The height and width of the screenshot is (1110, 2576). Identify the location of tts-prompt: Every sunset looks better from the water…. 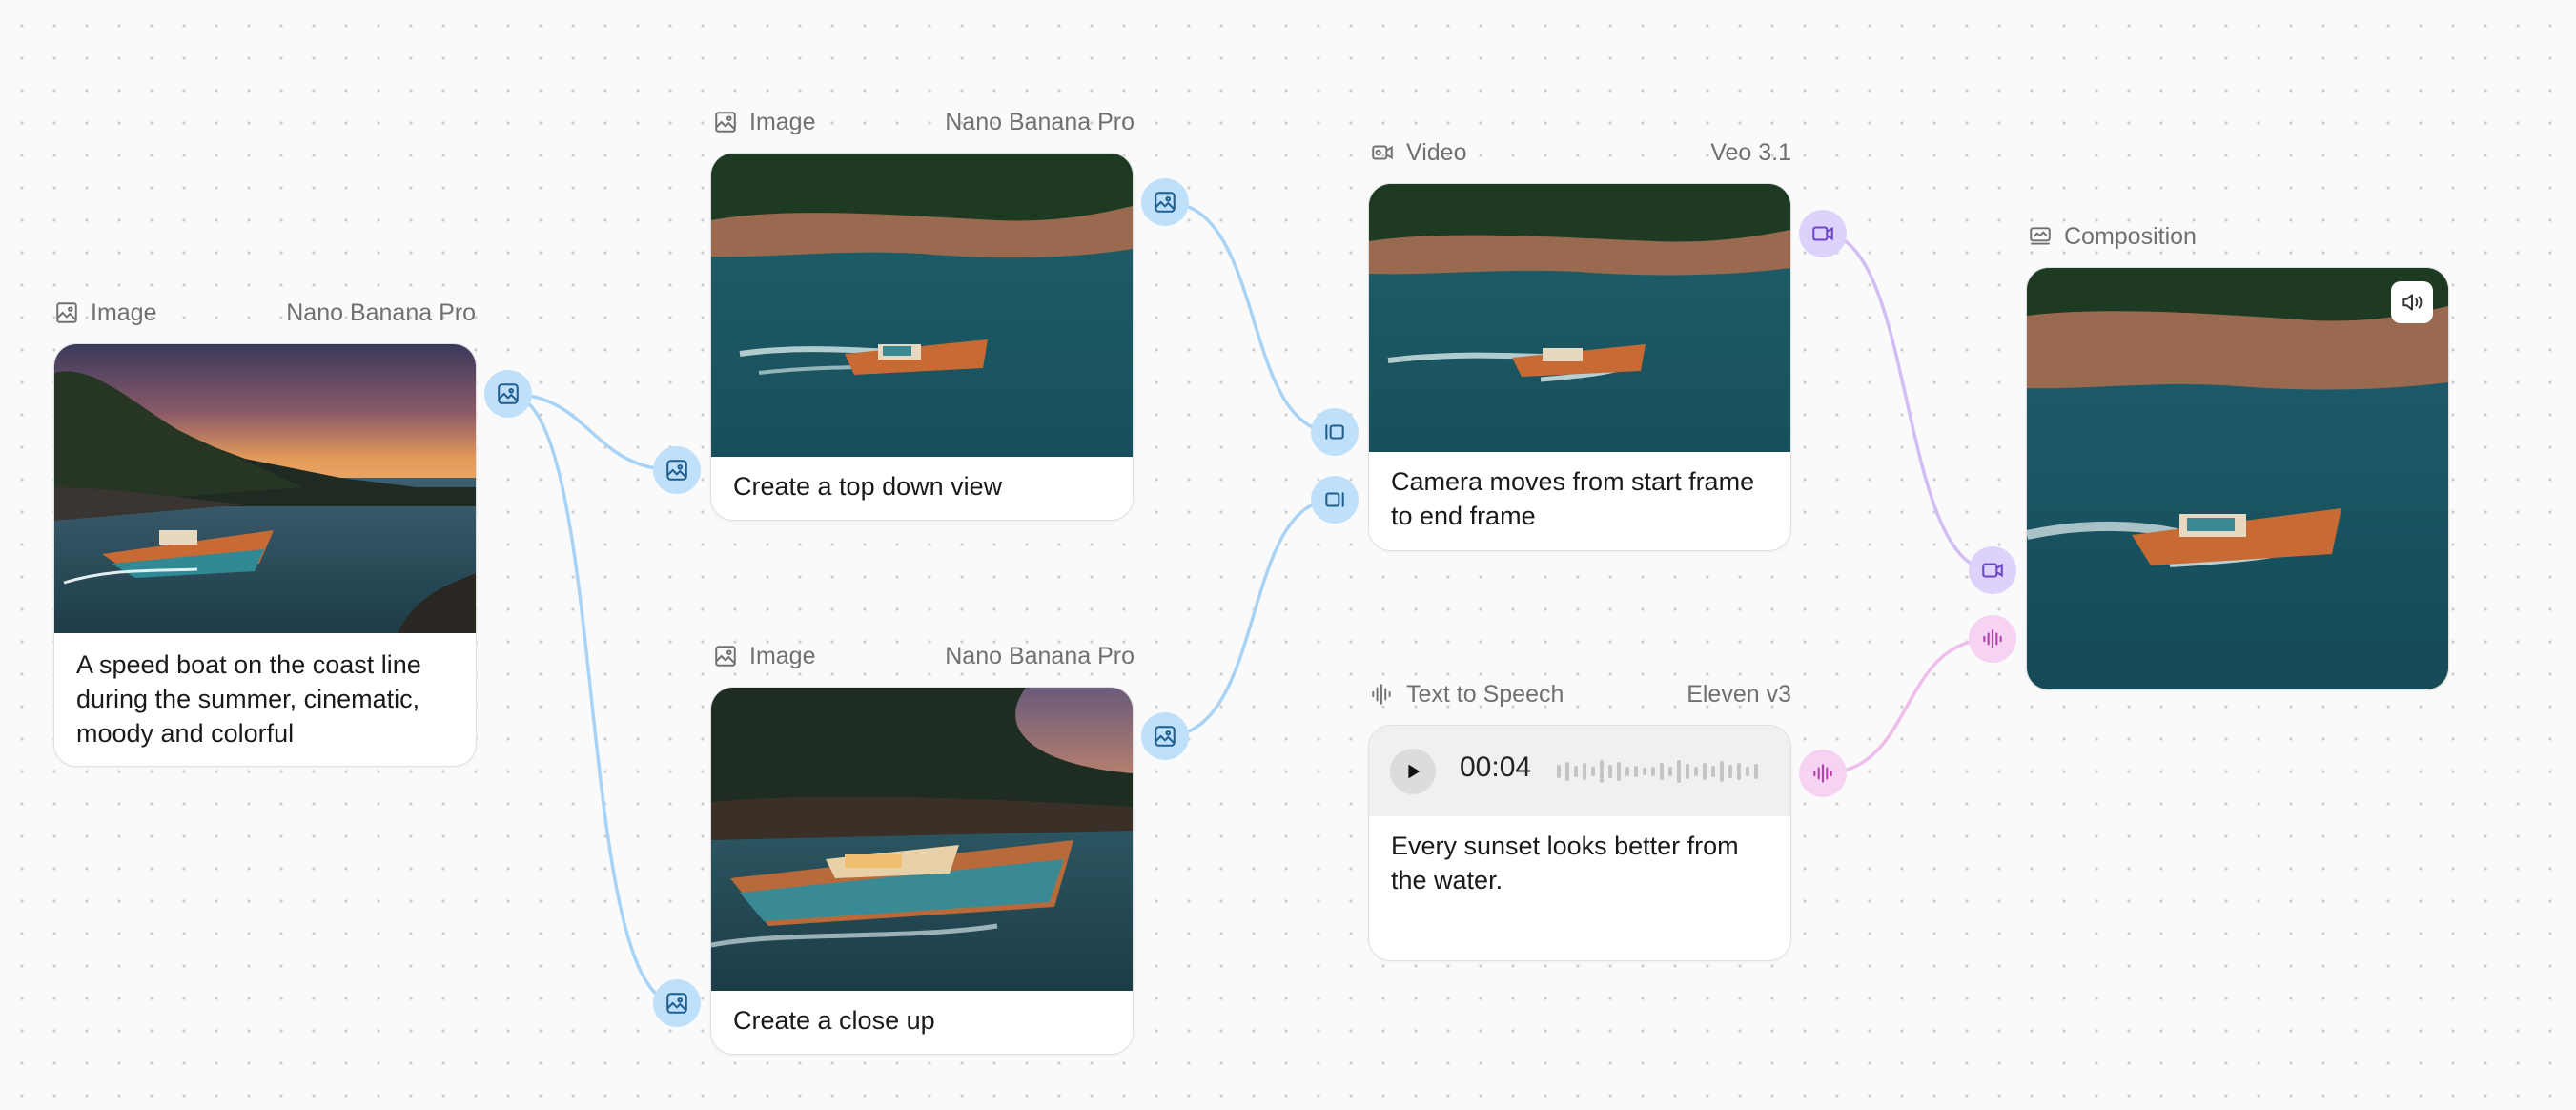
(1581, 863).